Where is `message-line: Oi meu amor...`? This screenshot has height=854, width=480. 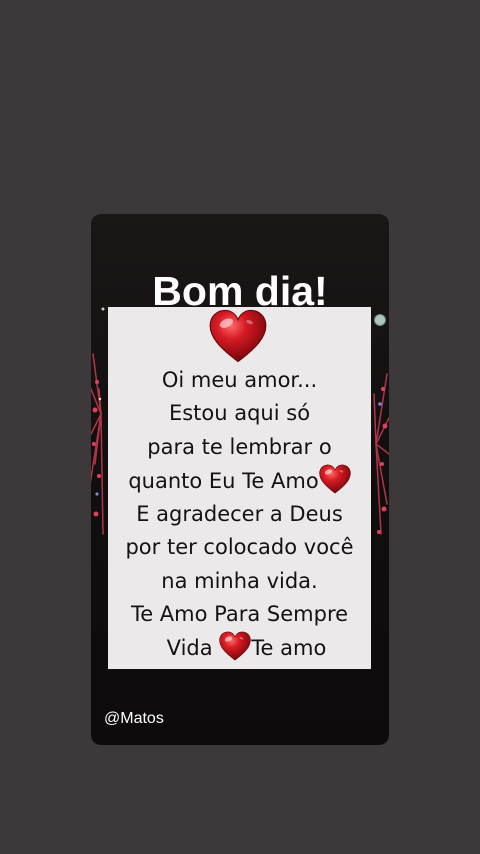
message-line: Oi meu amor... is located at coordinates (239, 380).